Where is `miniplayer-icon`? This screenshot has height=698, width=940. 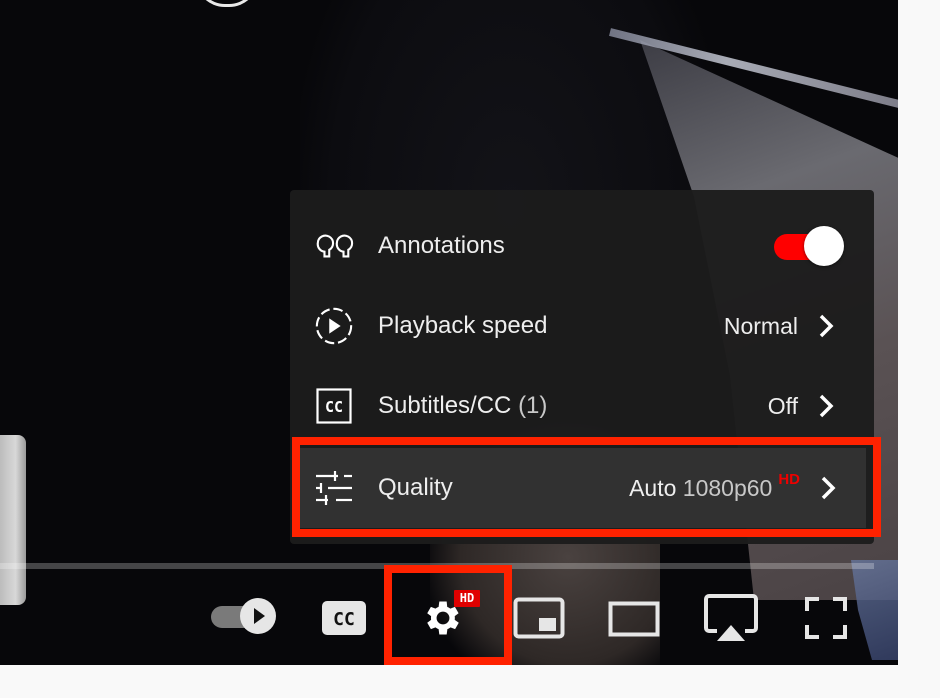 miniplayer-icon is located at coordinates (539, 618).